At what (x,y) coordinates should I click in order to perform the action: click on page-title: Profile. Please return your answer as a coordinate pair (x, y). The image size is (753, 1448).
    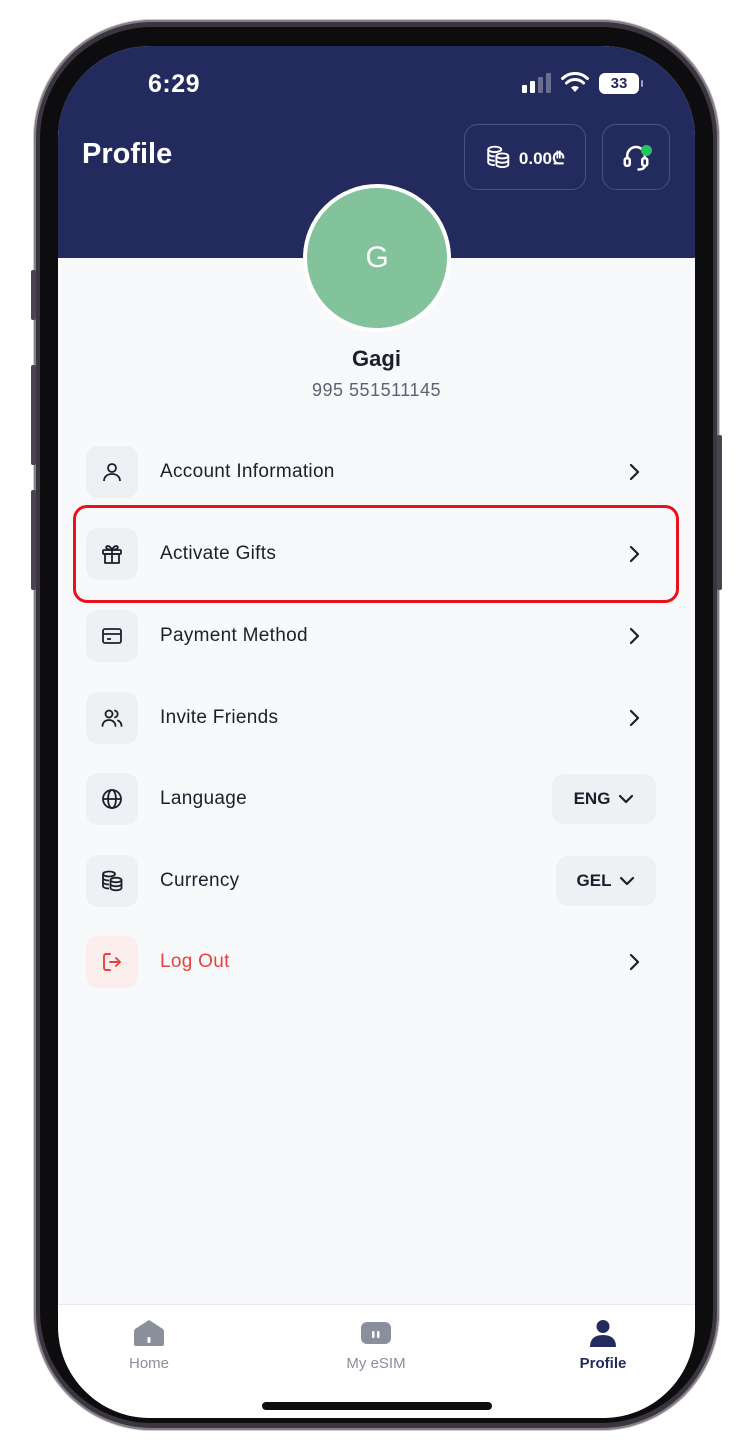
    Looking at the image, I should click on (127, 154).